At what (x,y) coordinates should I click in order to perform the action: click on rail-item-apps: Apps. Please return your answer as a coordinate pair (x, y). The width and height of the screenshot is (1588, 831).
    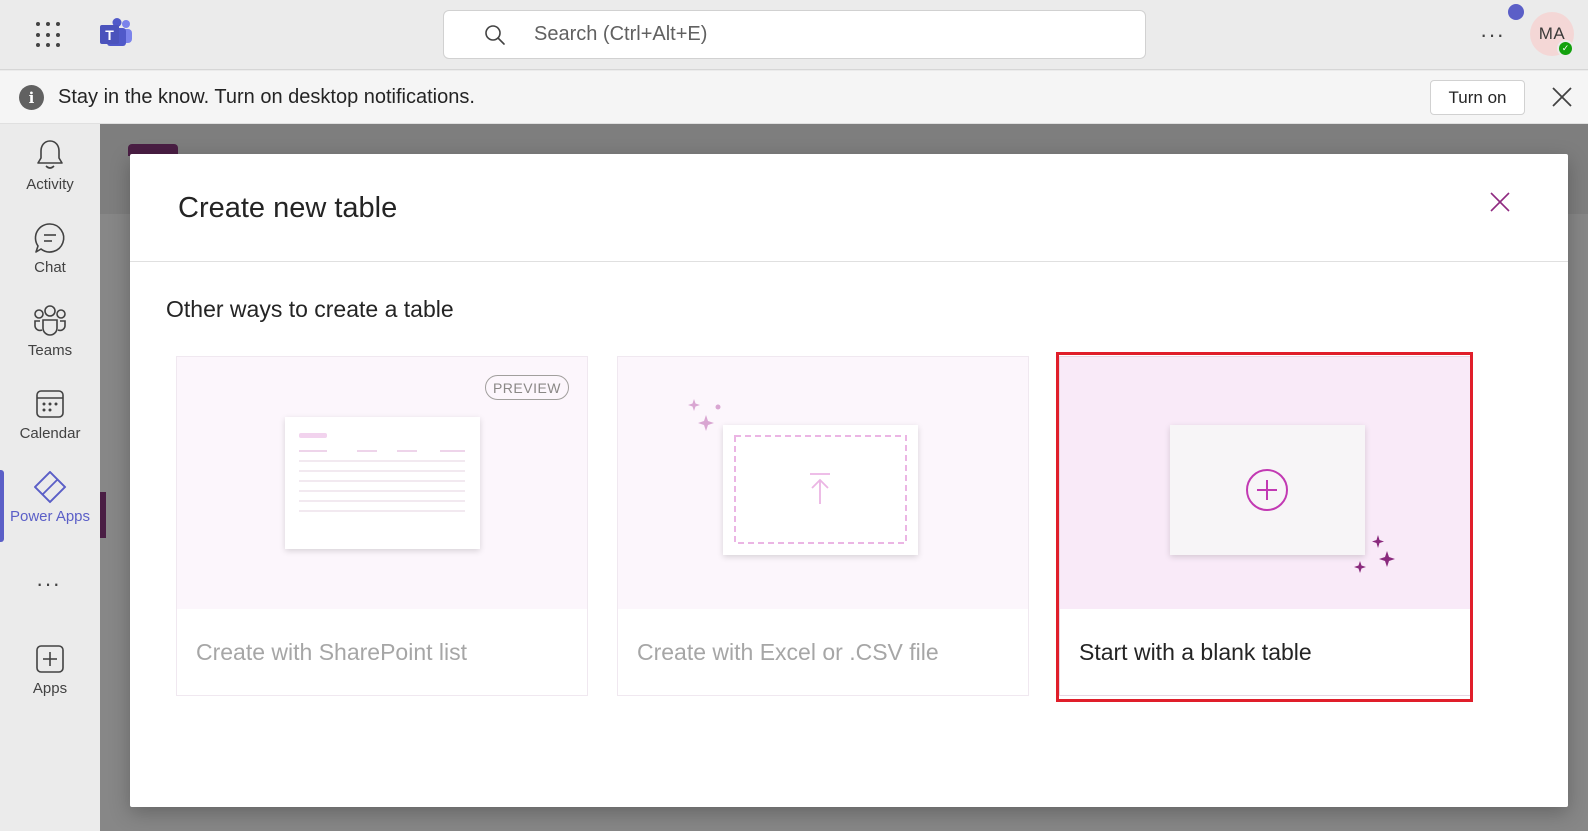
    Looking at the image, I should click on (50, 680).